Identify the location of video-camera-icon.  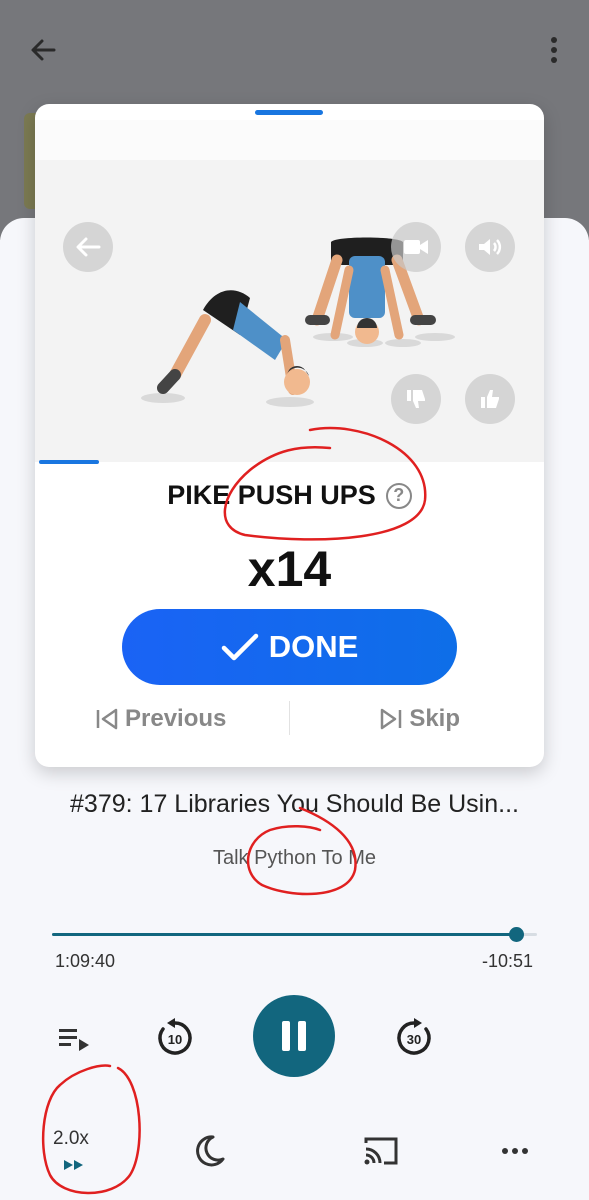
(416, 247).